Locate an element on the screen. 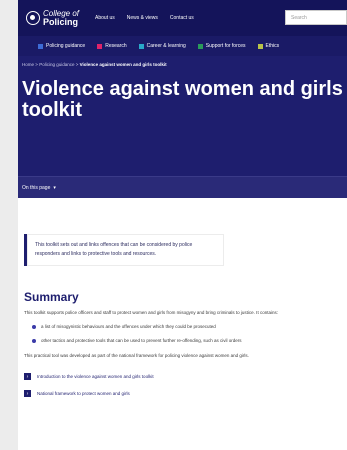 This screenshot has height=450, width=347. nav-about-us: About us is located at coordinates (105, 18).